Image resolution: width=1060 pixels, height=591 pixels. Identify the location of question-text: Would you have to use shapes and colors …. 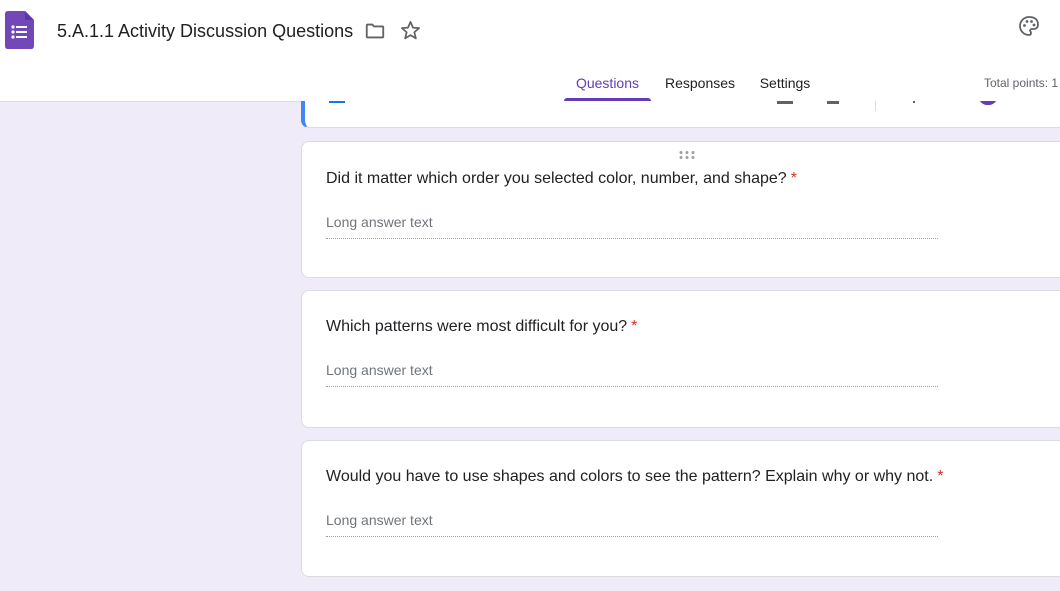
(630, 476).